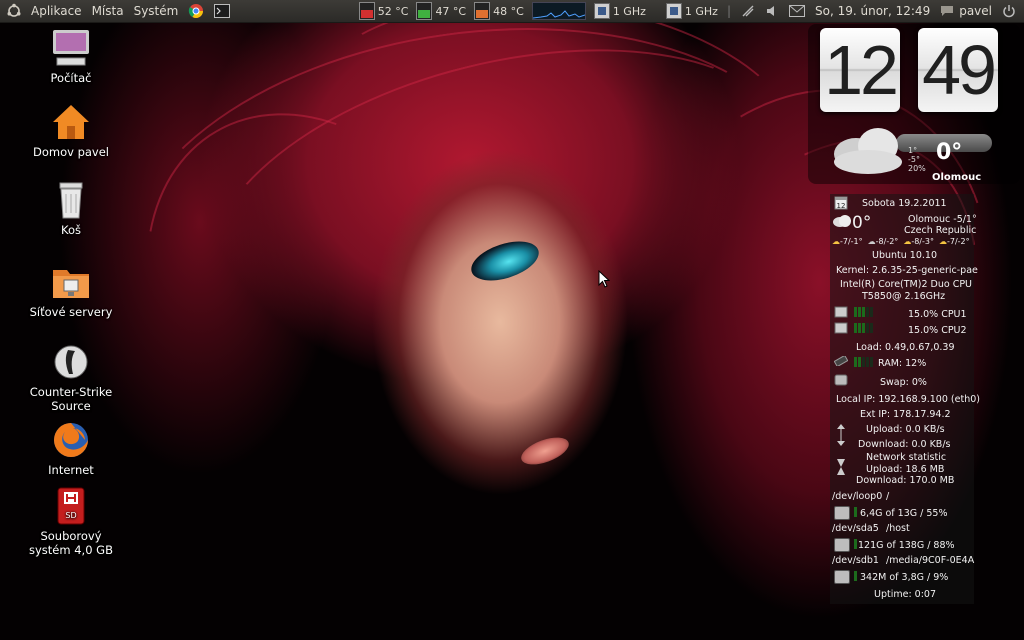 This screenshot has height=640, width=1024. What do you see at coordinates (393, 11) in the screenshot?
I see `sensor-temp-label: 52 °C` at bounding box center [393, 11].